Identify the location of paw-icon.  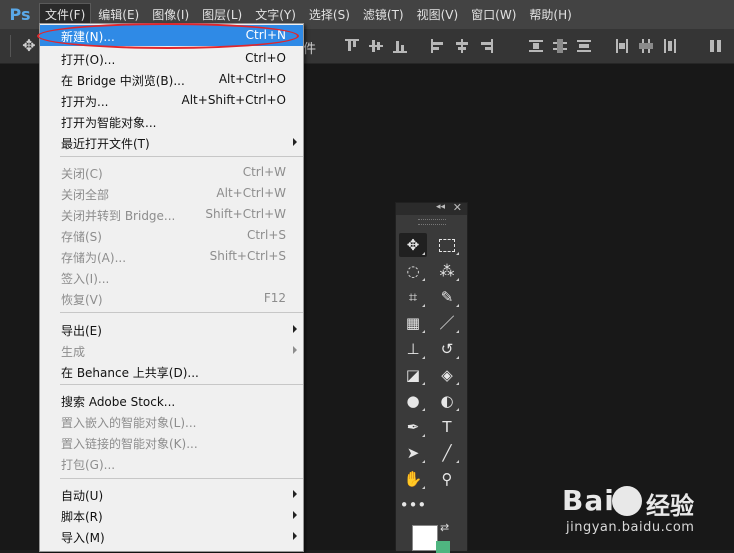
(627, 501).